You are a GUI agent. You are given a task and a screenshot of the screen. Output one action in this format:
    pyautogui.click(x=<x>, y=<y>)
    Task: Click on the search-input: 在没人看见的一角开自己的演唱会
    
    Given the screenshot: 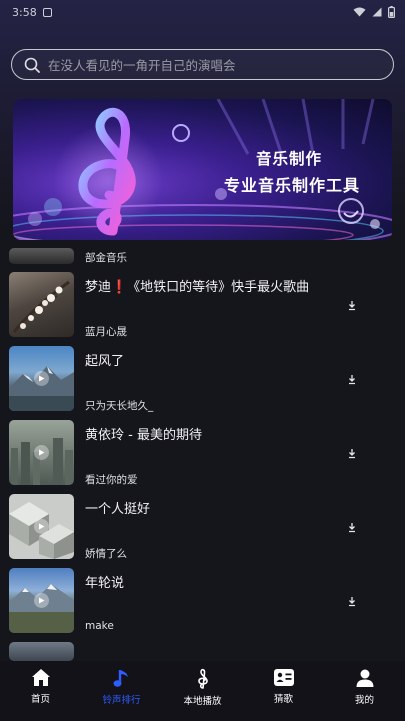 What is the action you would take?
    pyautogui.click(x=202, y=64)
    